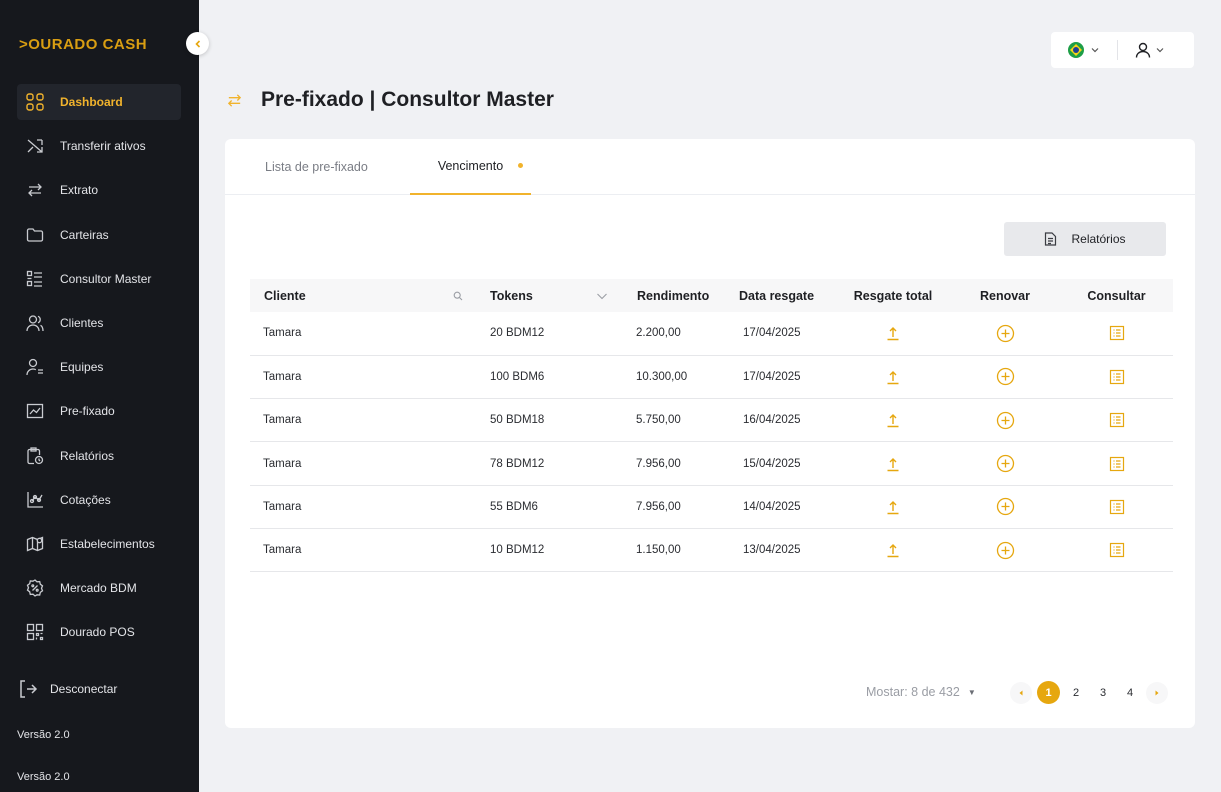 The height and width of the screenshot is (792, 1221). I want to click on column-header-cliente: Cliente, so click(363, 295).